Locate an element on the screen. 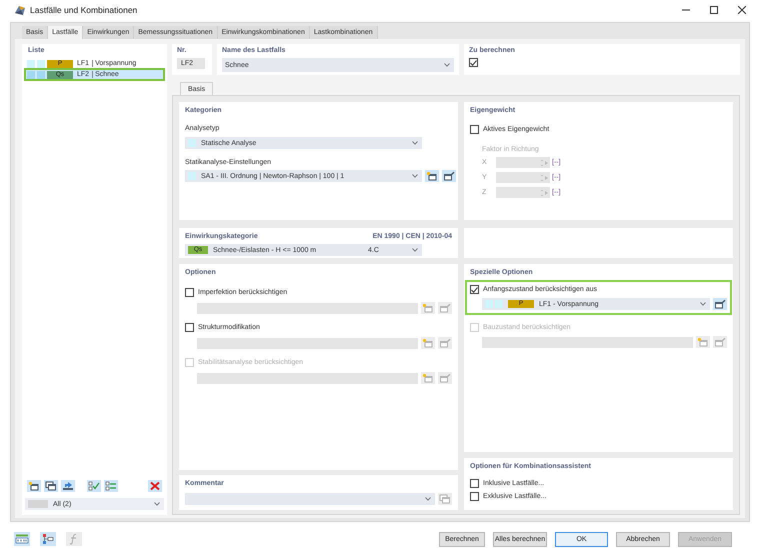  formula-button is located at coordinates (74, 539).